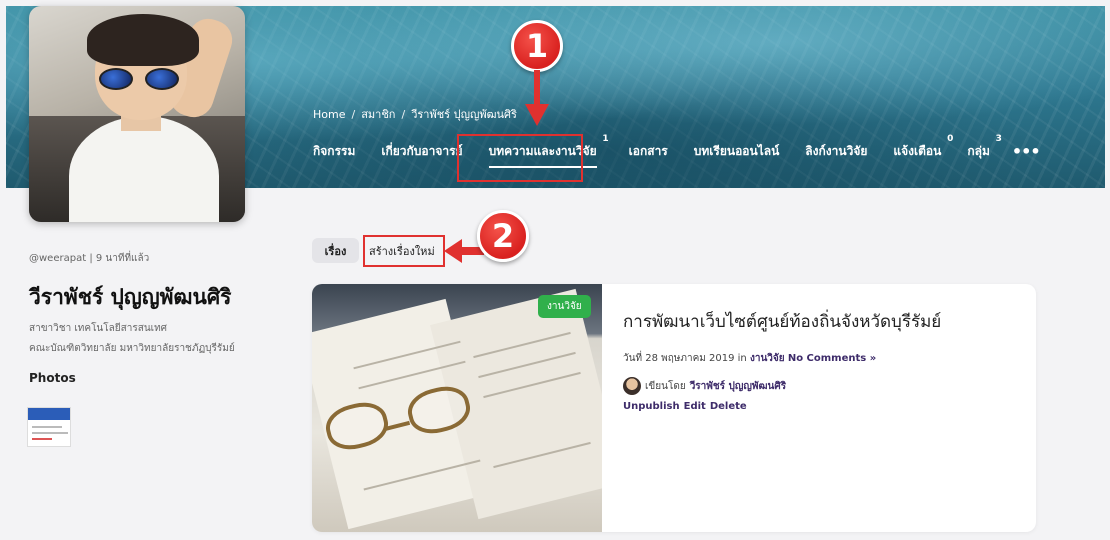 The image size is (1110, 540). Describe the element at coordinates (1026, 151) in the screenshot. I see `more-menu-icon: •••` at that location.